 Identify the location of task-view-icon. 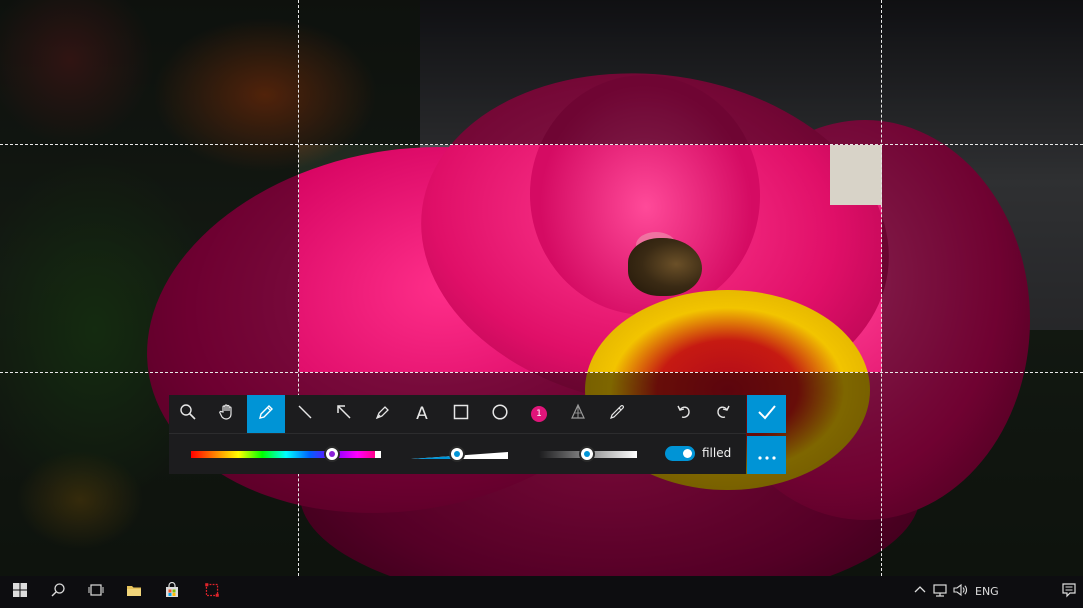
(96, 592).